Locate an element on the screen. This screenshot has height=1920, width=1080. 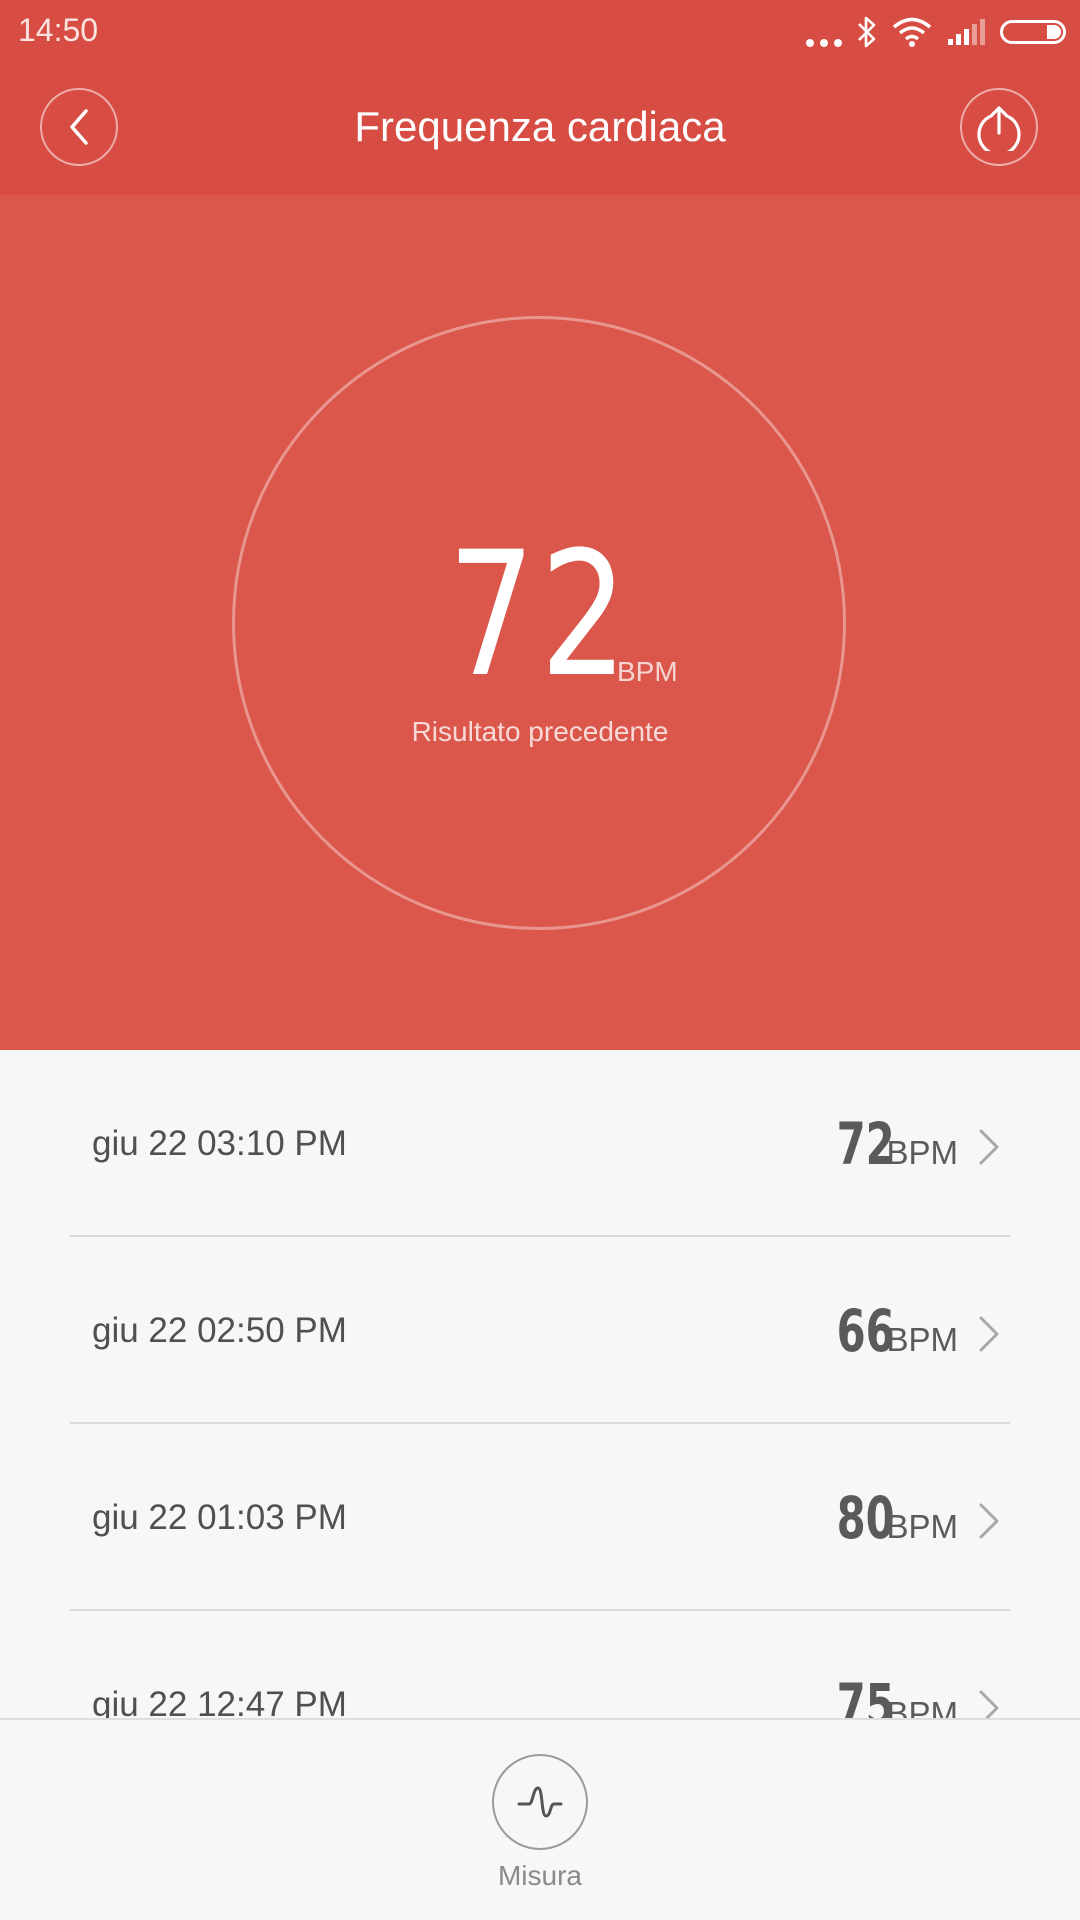
current-bpm-unit: BPM is located at coordinates (647, 671).